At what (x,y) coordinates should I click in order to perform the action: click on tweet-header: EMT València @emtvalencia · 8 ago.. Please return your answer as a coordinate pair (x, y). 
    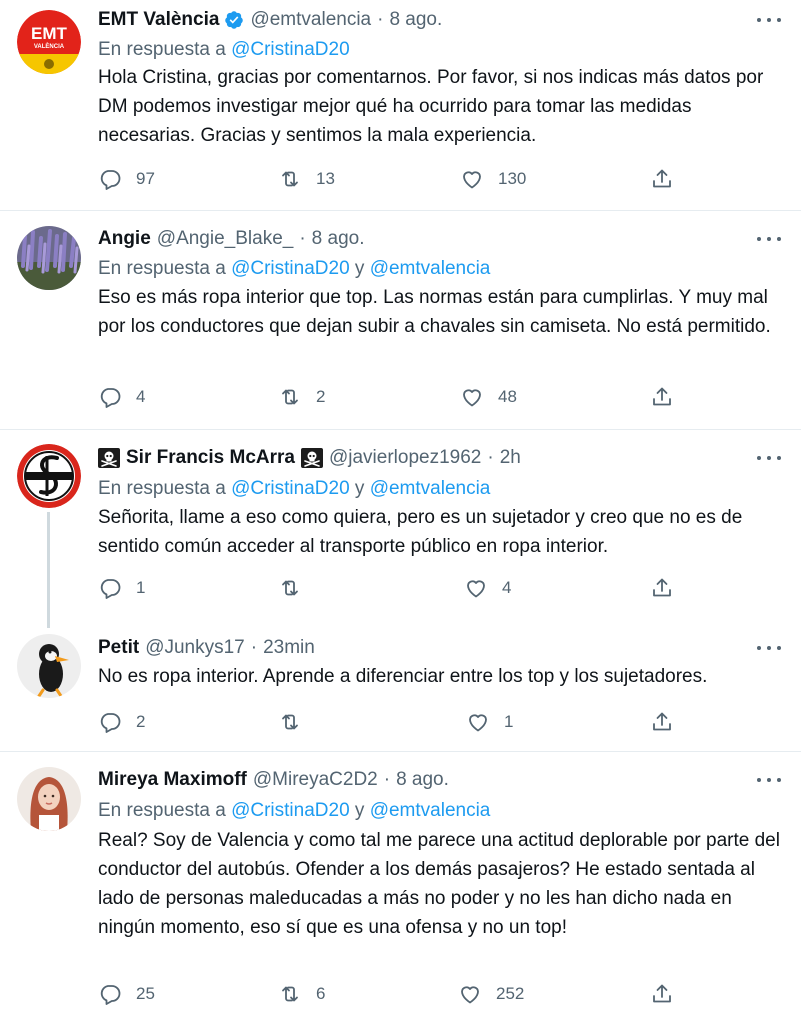
    Looking at the image, I should click on (270, 20).